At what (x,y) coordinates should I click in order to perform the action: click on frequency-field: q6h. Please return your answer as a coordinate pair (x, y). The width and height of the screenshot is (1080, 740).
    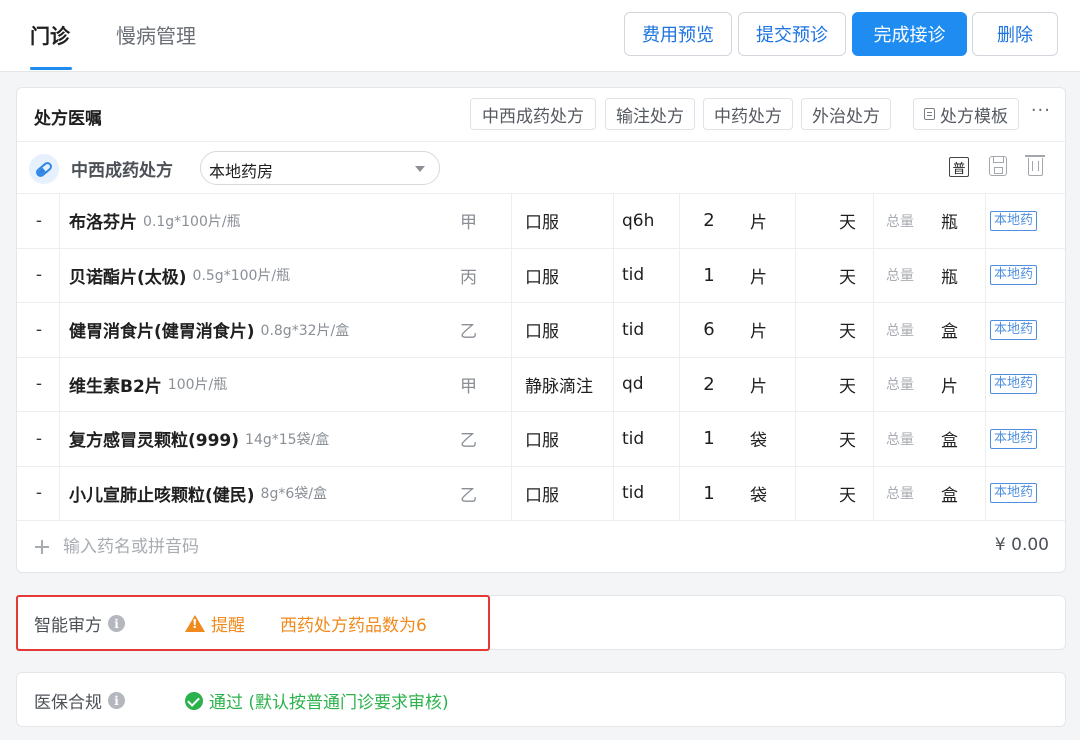
    Looking at the image, I should click on (652, 221).